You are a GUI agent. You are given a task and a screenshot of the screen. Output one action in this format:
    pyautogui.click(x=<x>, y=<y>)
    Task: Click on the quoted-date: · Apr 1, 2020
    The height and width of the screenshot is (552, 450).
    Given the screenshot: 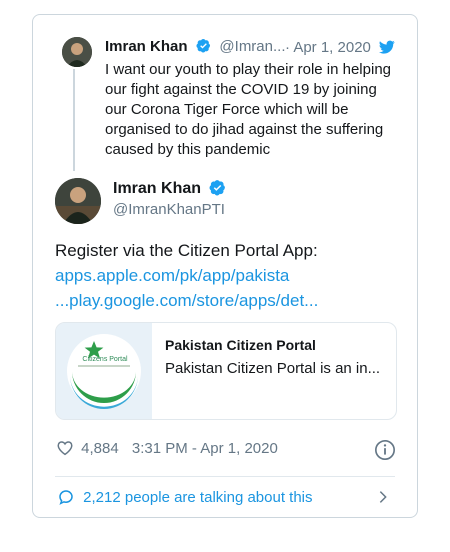 What is the action you would take?
    pyautogui.click(x=328, y=47)
    